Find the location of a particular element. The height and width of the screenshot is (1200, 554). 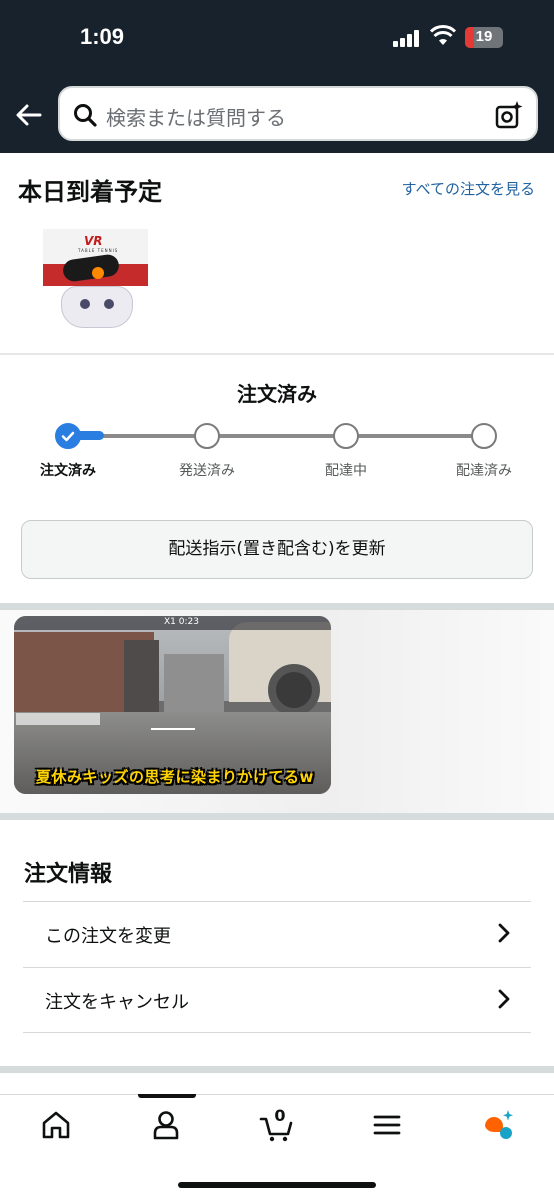

step-out-for-delivery-dot is located at coordinates (346, 436).